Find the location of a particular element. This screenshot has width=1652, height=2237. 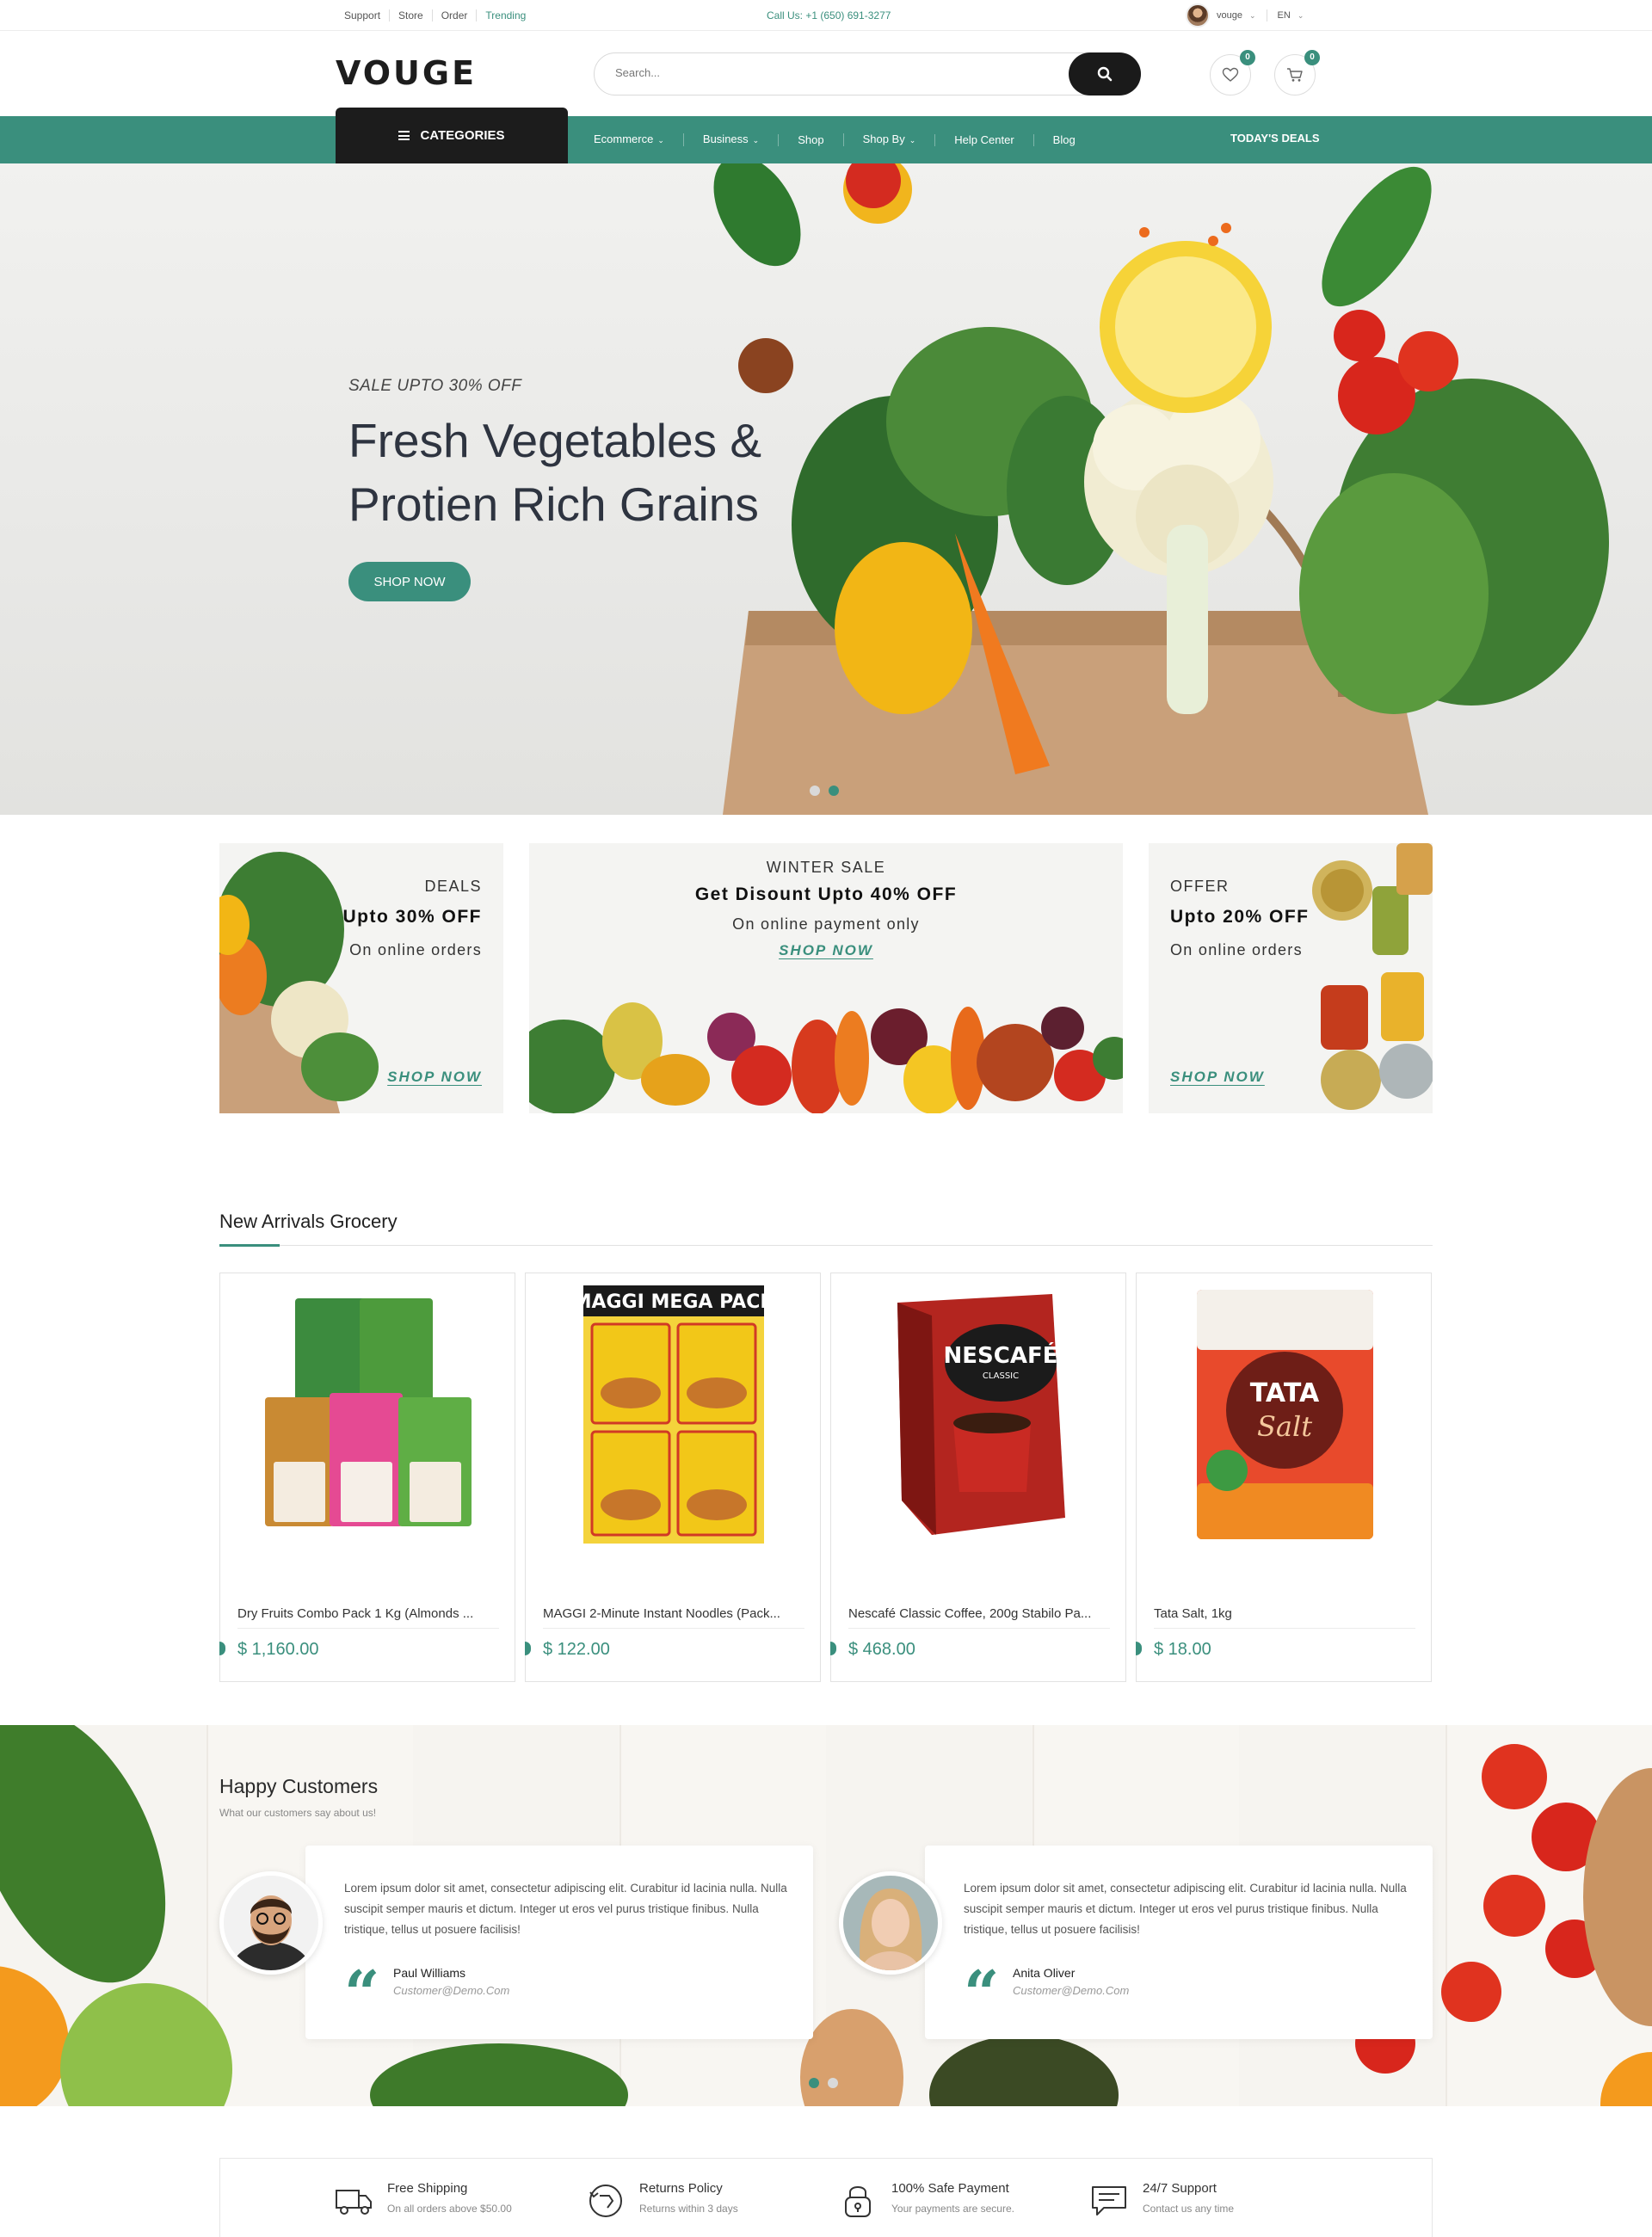

product-price: $ 18.00 is located at coordinates (1182, 1649).